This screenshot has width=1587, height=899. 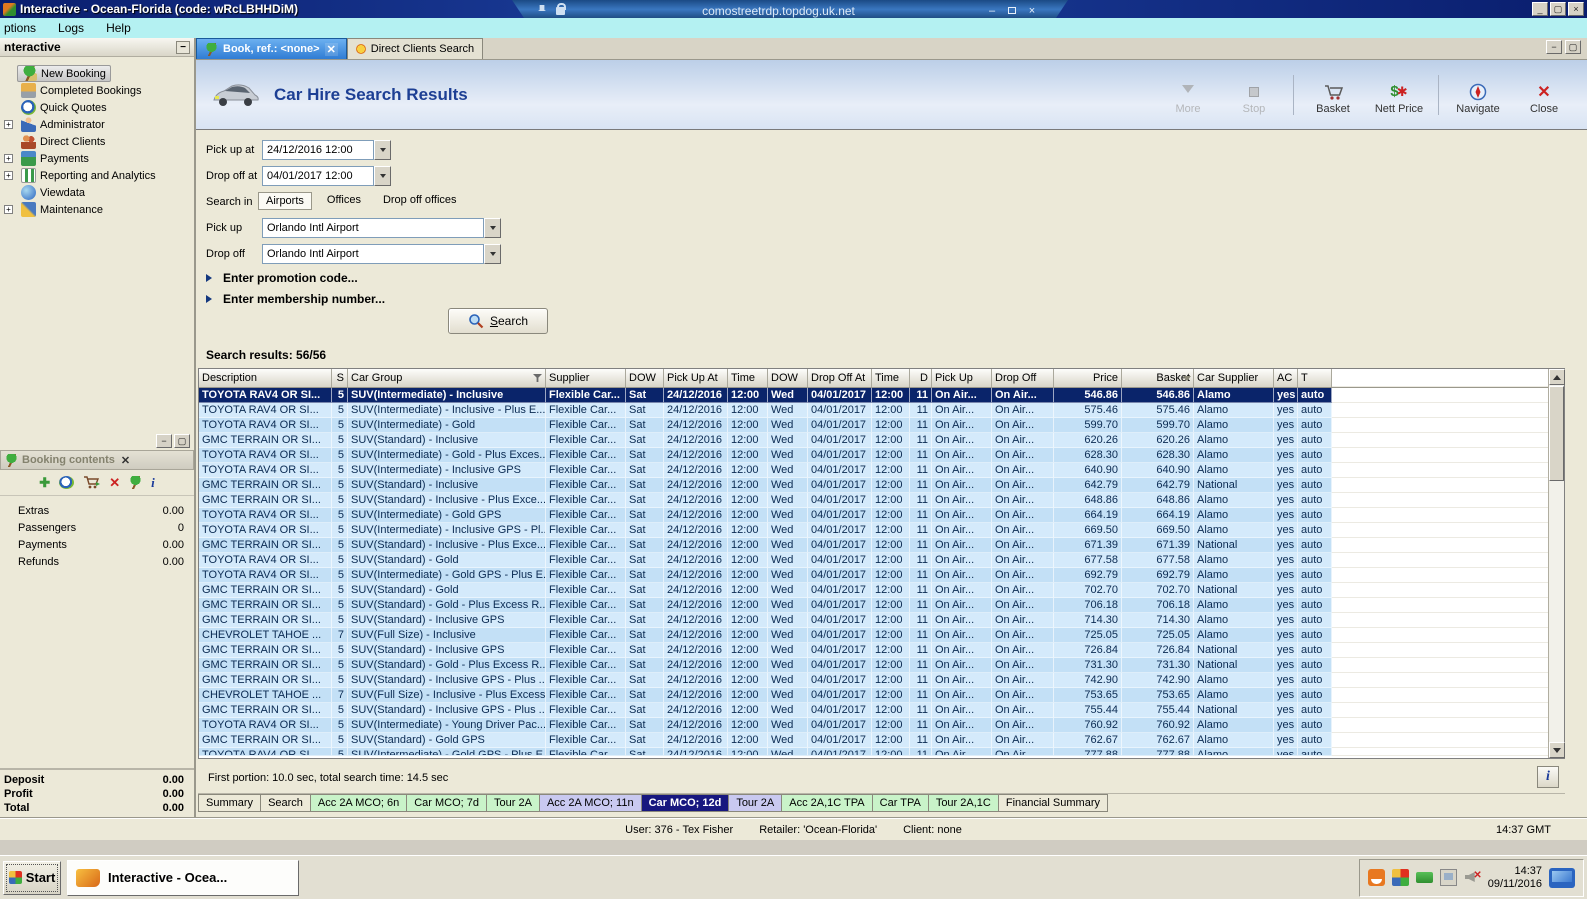 What do you see at coordinates (1053, 803) in the screenshot?
I see `portion-tab: Financial Summary` at bounding box center [1053, 803].